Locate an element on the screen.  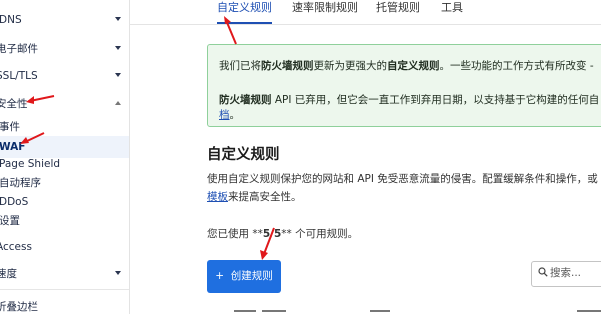
usage-prefix: 您已使用 ** is located at coordinates (235, 234).